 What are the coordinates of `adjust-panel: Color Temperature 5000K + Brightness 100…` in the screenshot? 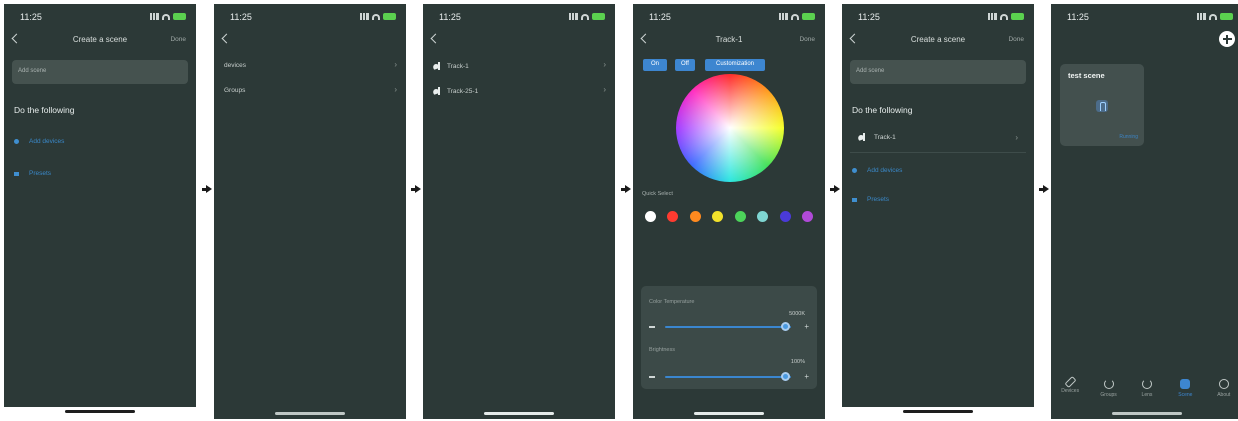 It's located at (729, 337).